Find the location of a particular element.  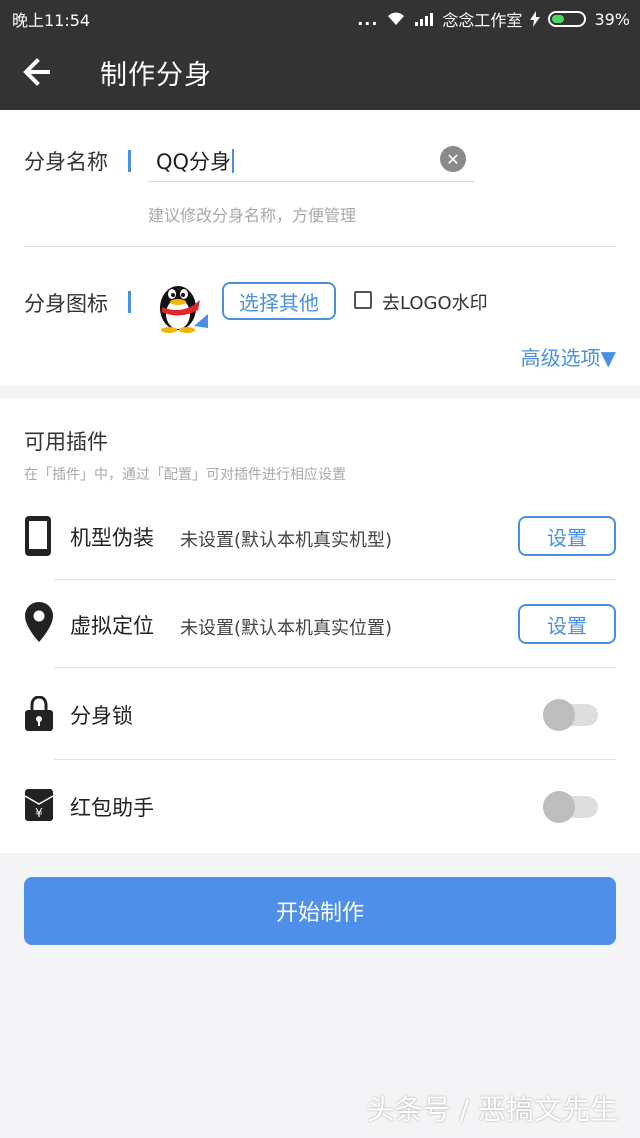

choose-other-icon-button: 选择其他 is located at coordinates (279, 301).